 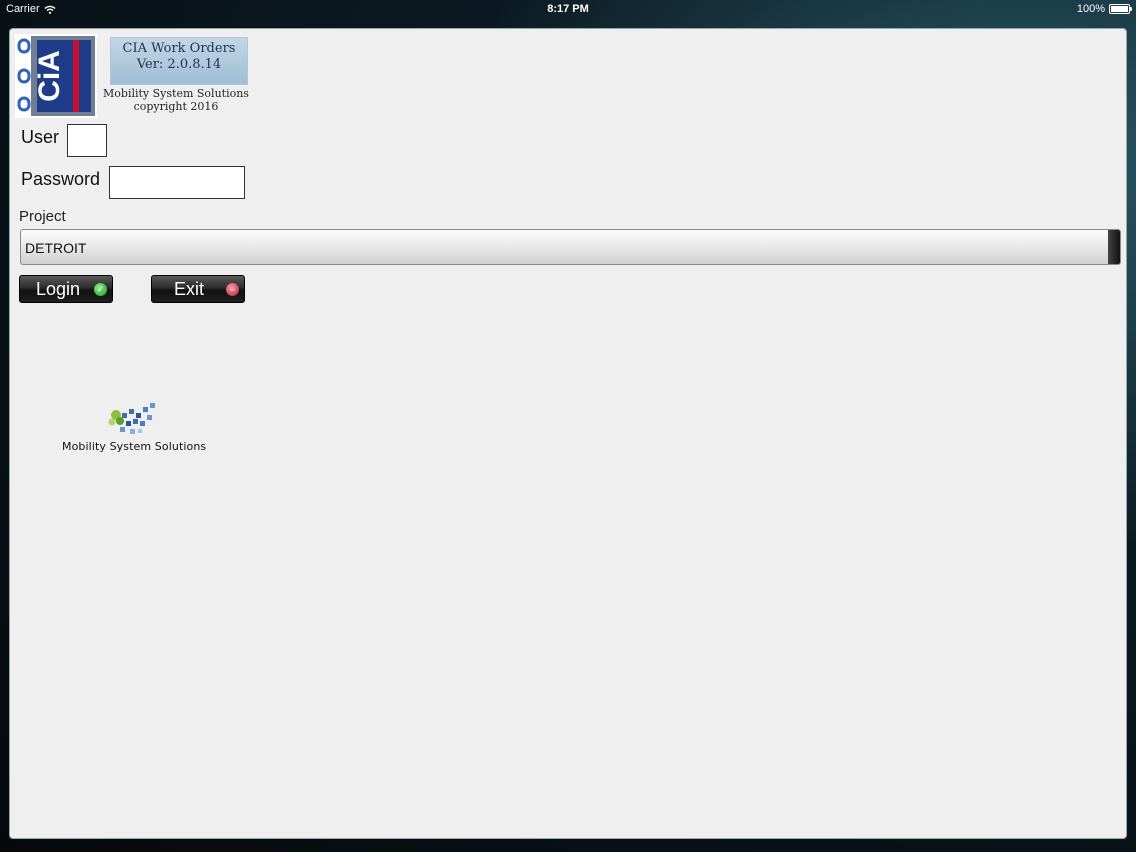 I want to click on version-box: CIA Work Orders Ver: 2.0.8.14, so click(x=179, y=61).